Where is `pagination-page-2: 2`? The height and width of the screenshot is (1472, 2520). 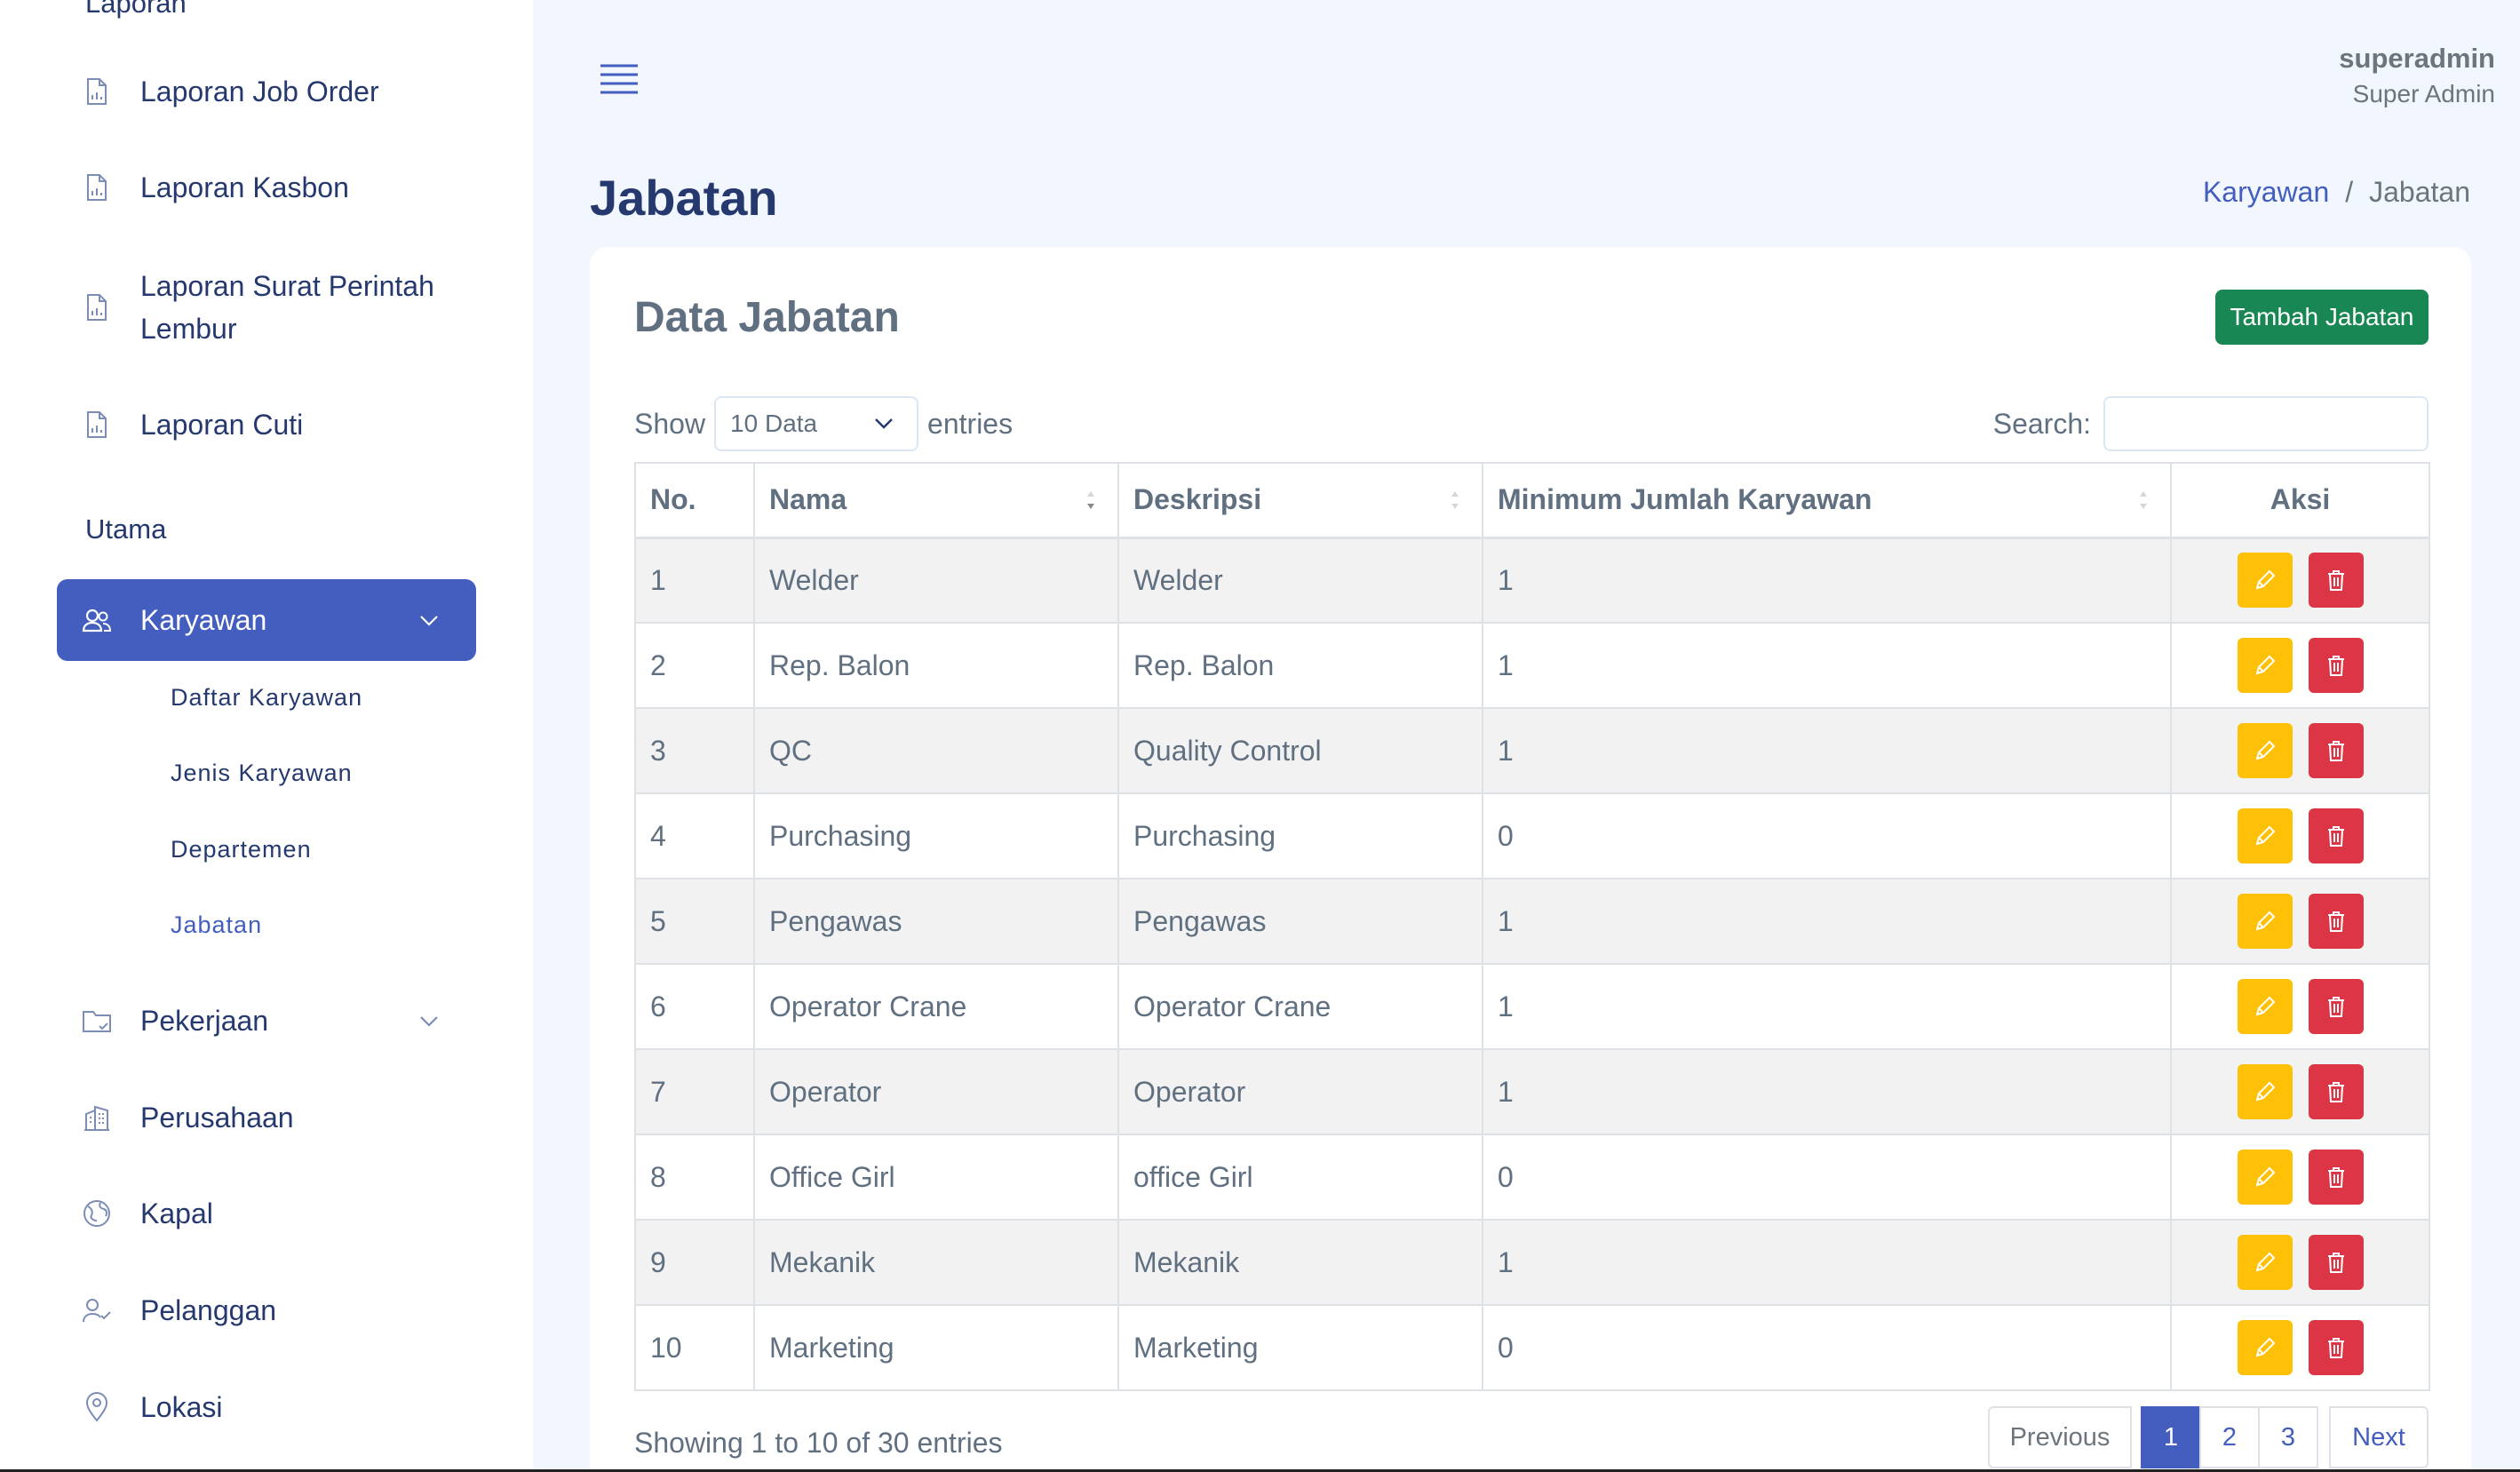
pagination-page-2: 2 is located at coordinates (2230, 1437).